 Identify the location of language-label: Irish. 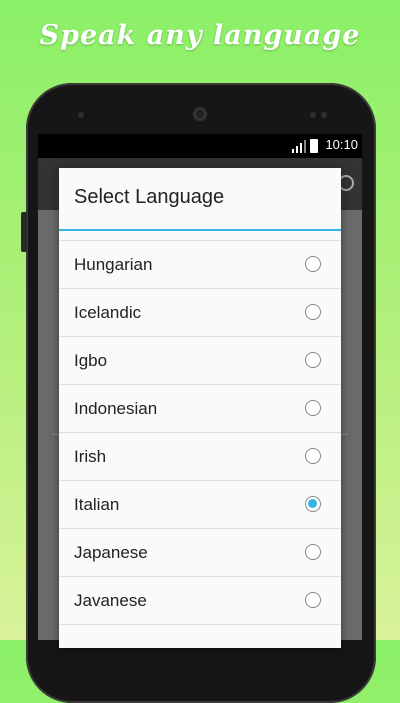
(90, 456).